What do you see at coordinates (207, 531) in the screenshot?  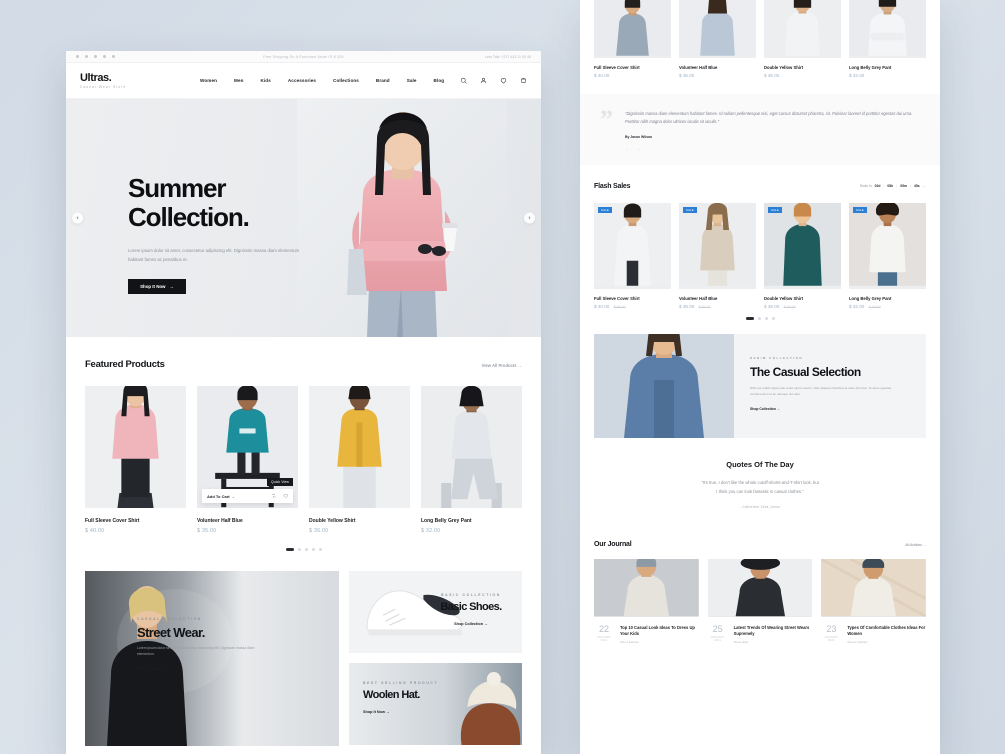 I see `product-price: $ 35.00` at bounding box center [207, 531].